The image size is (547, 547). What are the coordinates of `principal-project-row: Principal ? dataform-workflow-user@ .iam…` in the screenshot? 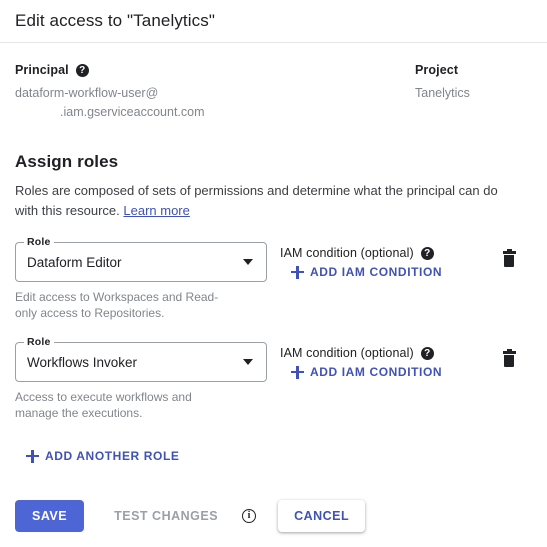 It's located at (273, 82).